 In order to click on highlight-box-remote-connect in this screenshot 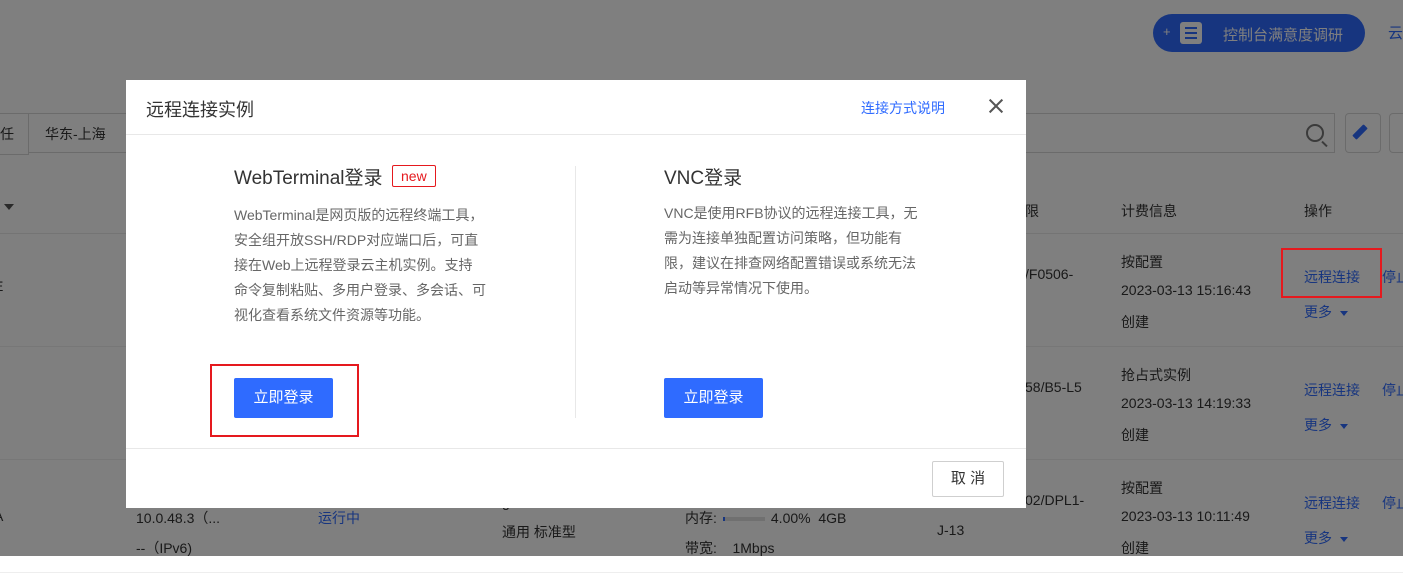, I will do `click(1331, 273)`.